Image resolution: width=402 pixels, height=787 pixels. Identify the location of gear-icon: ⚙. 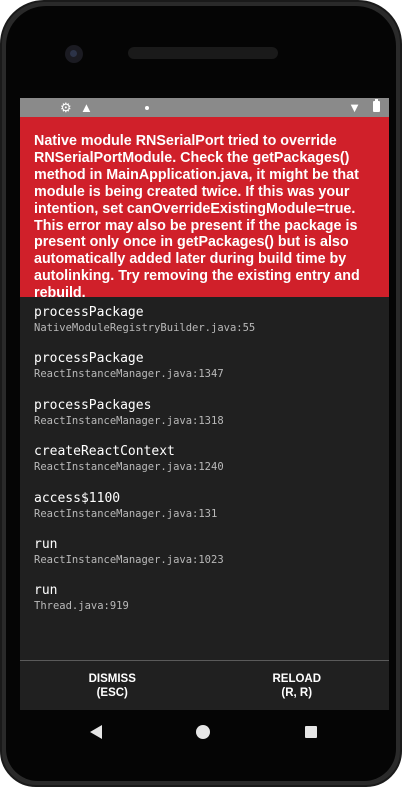
(66, 107).